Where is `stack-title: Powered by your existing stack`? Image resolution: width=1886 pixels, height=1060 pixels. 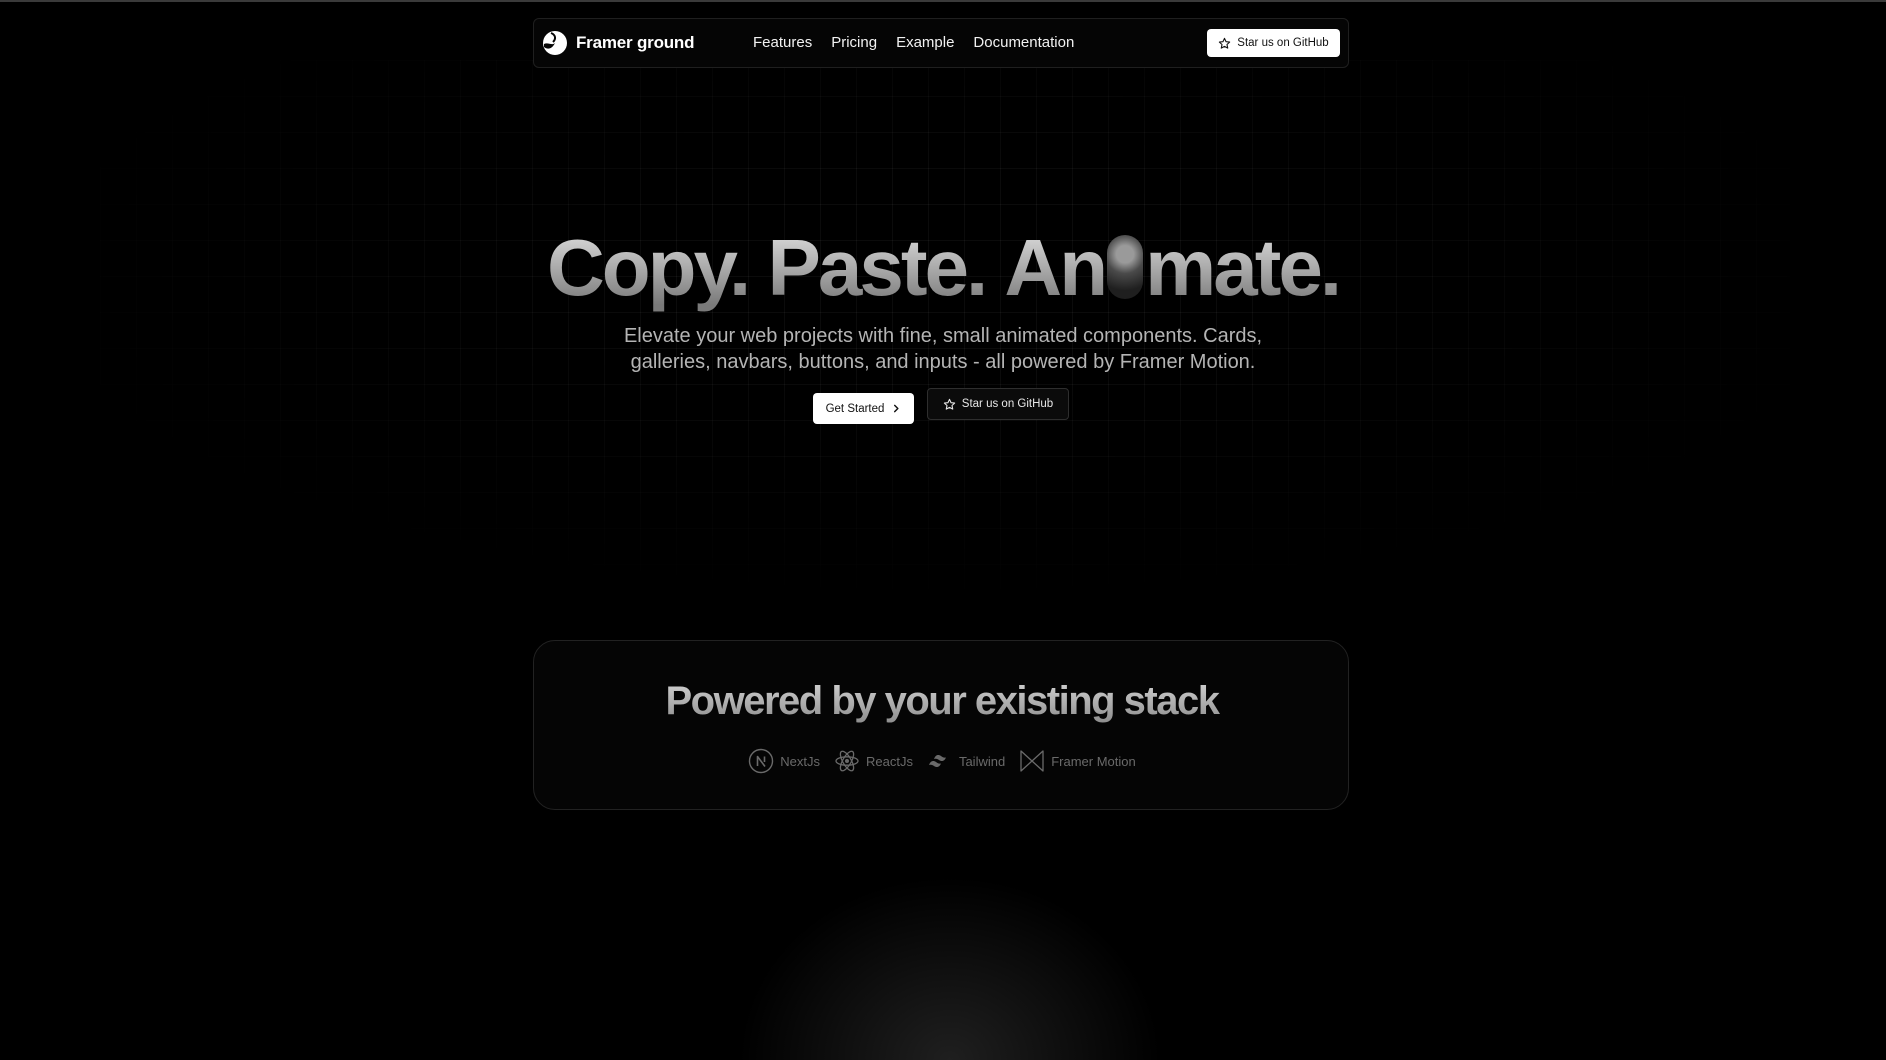 stack-title: Powered by your existing stack is located at coordinates (942, 701).